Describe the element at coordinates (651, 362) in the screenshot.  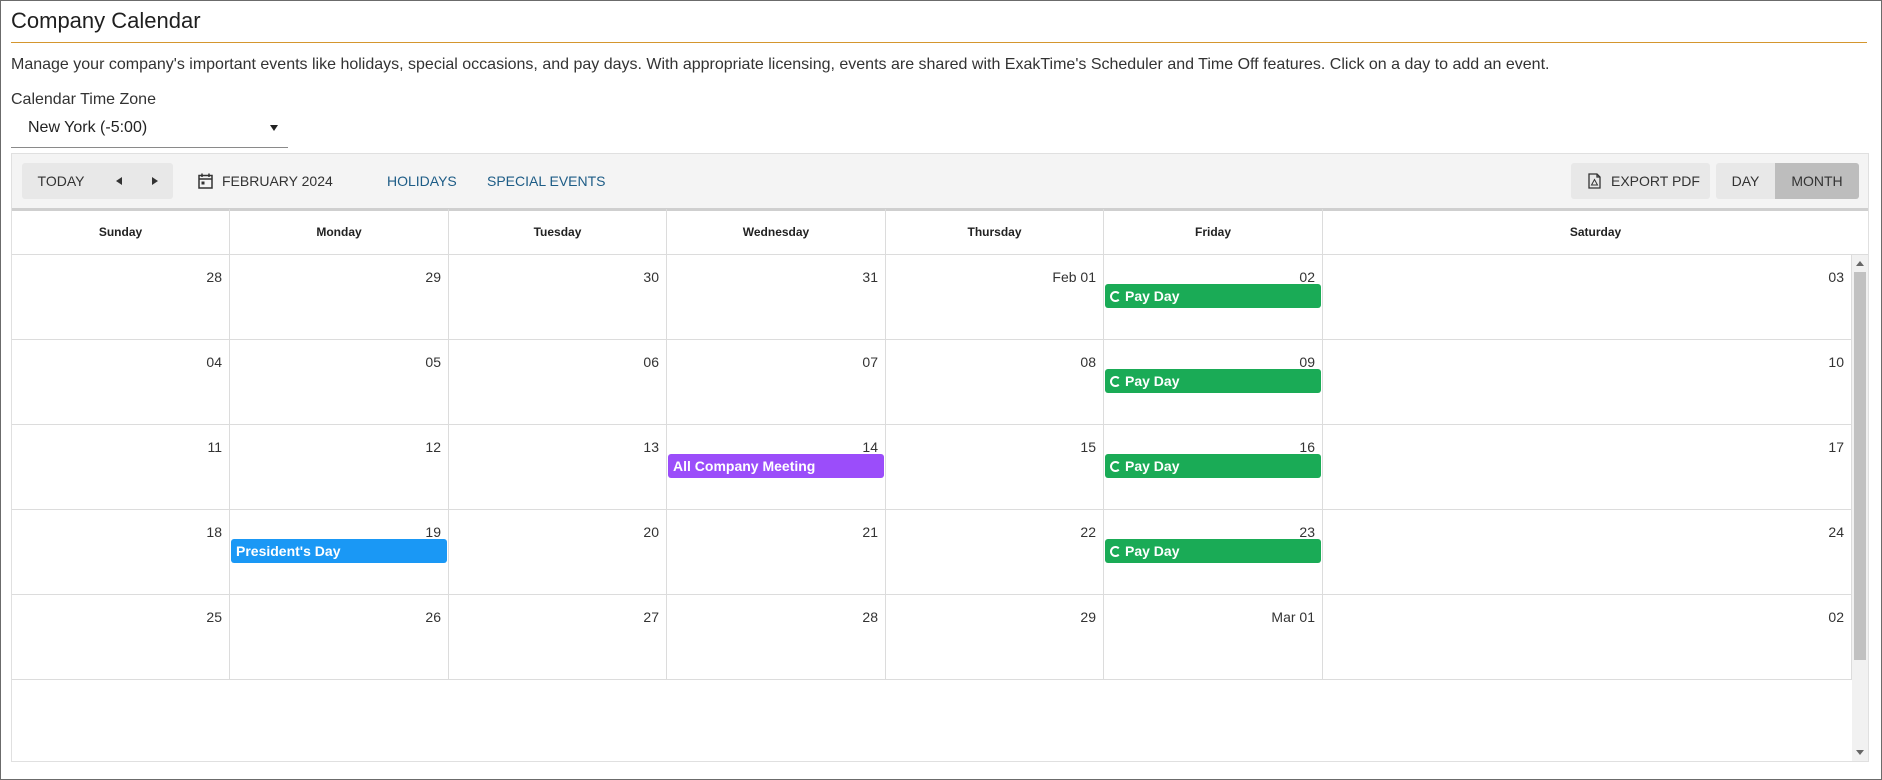
I see `day-number: 06` at that location.